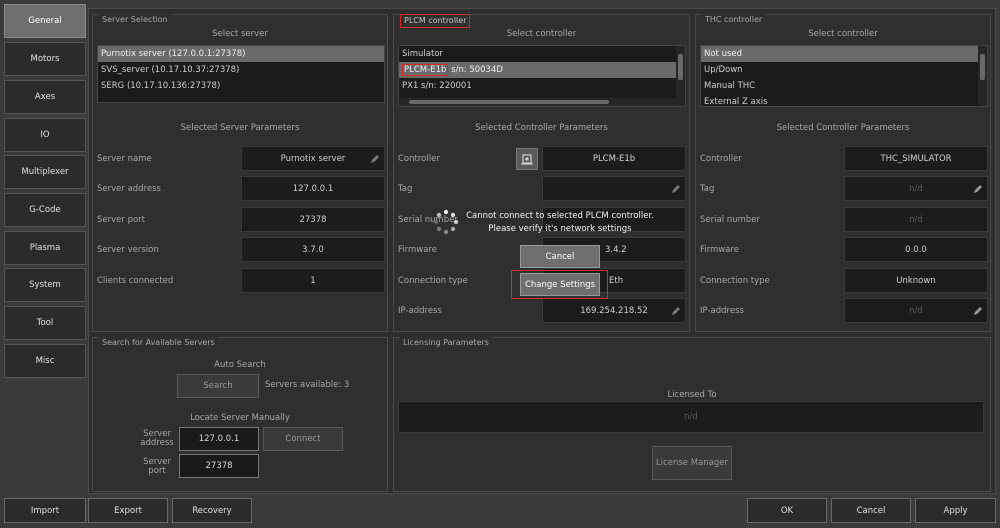 Image resolution: width=1000 pixels, height=528 pixels. I want to click on sidebar-item-label: System, so click(45, 285).